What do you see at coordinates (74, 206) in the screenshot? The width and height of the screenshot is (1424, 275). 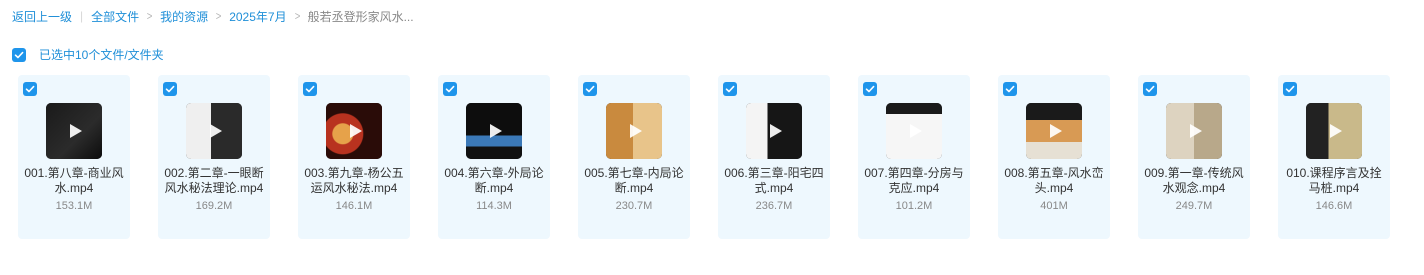 I see `file-size: 153.1M` at bounding box center [74, 206].